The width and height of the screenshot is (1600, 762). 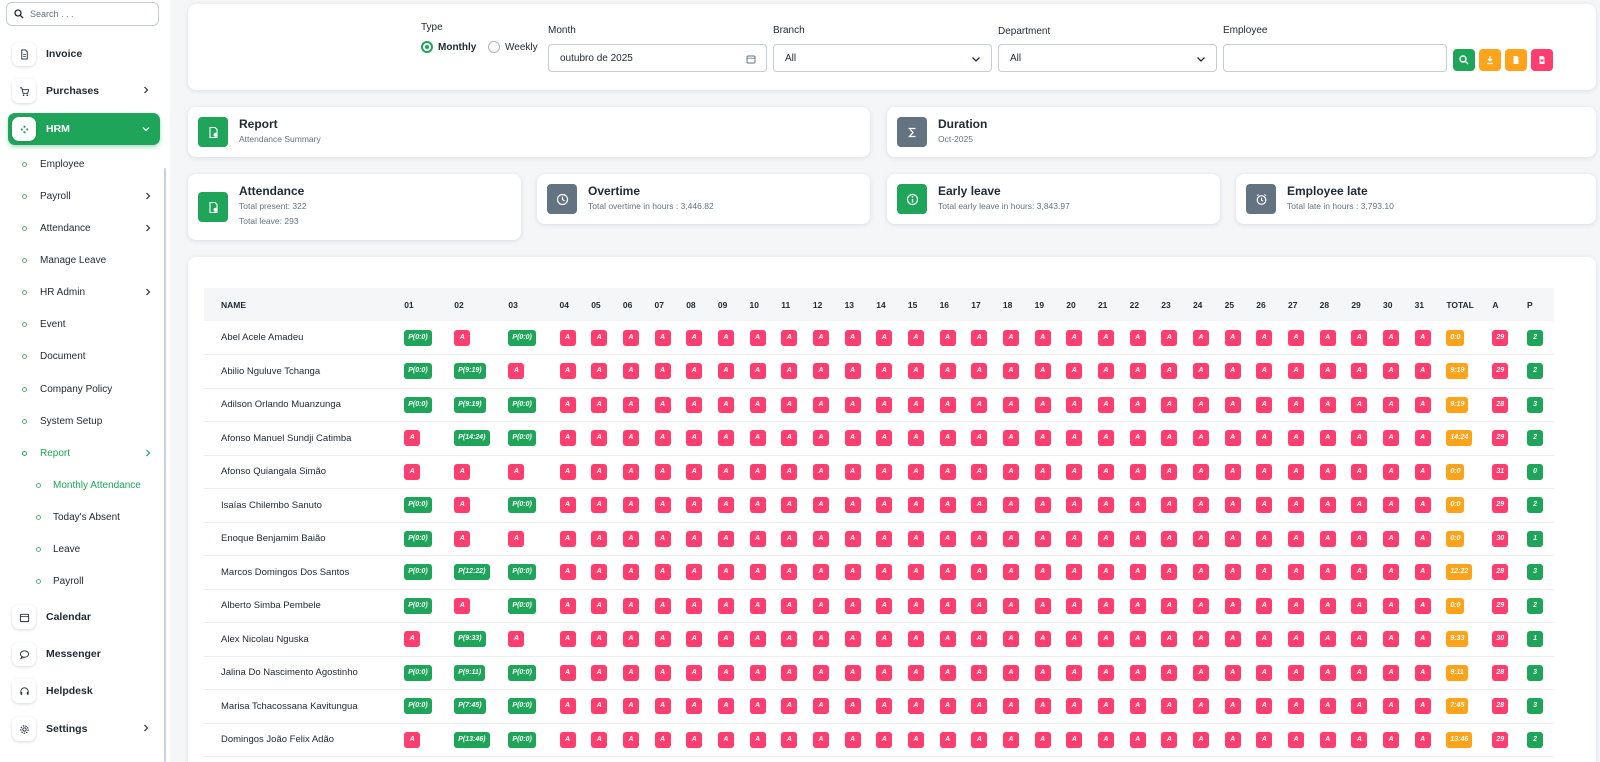 I want to click on status-badge: 30, so click(x=1500, y=538).